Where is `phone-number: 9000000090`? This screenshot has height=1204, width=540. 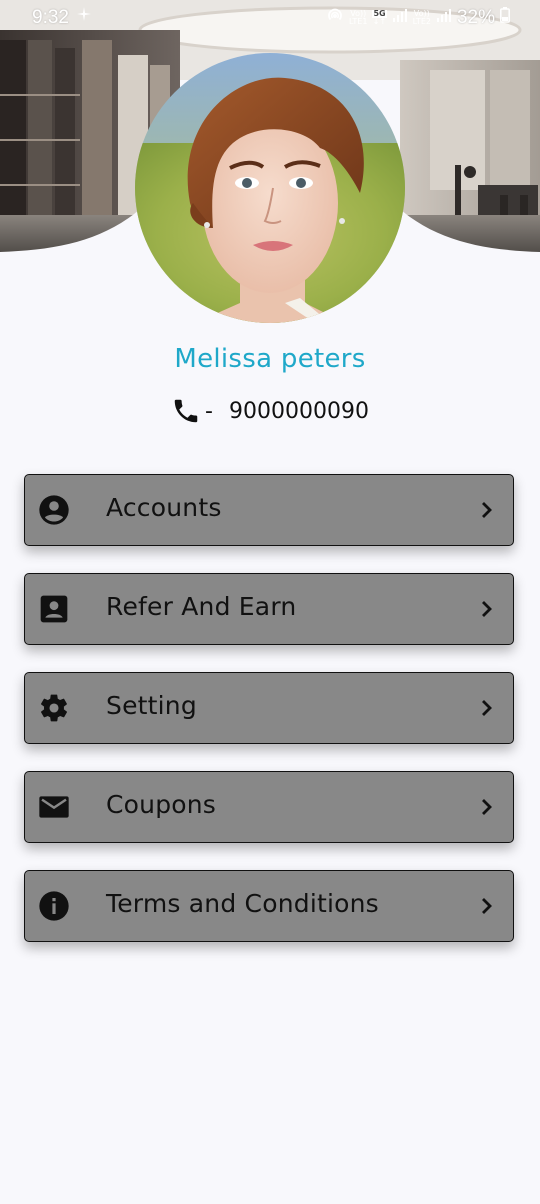 phone-number: 9000000090 is located at coordinates (298, 411).